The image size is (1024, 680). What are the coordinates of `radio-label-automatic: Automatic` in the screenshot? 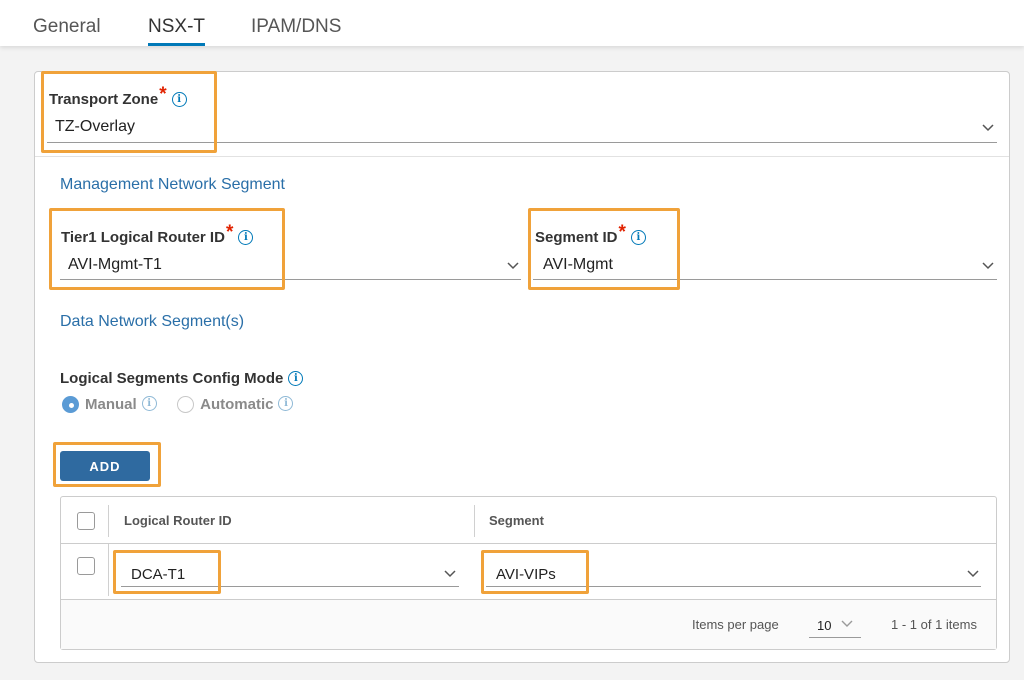 It's located at (237, 405).